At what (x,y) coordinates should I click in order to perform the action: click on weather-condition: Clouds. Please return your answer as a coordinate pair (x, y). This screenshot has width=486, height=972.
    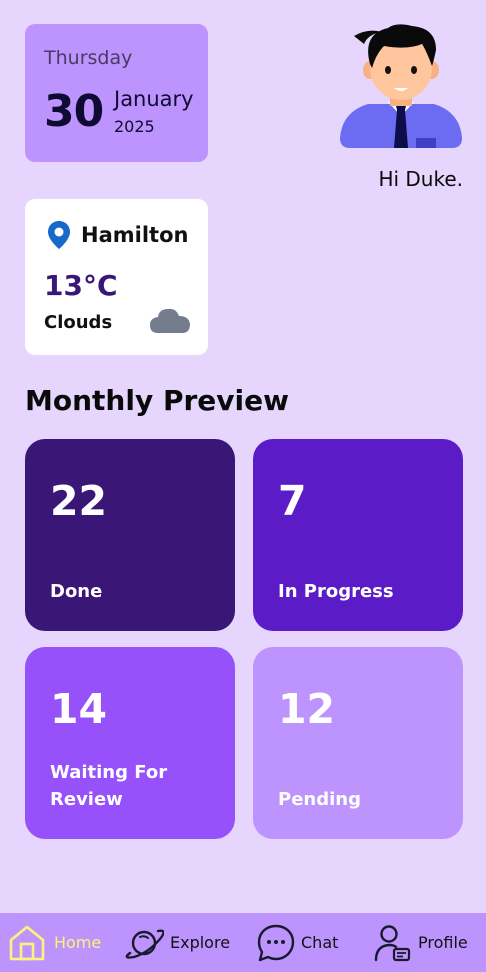
    Looking at the image, I should click on (78, 322).